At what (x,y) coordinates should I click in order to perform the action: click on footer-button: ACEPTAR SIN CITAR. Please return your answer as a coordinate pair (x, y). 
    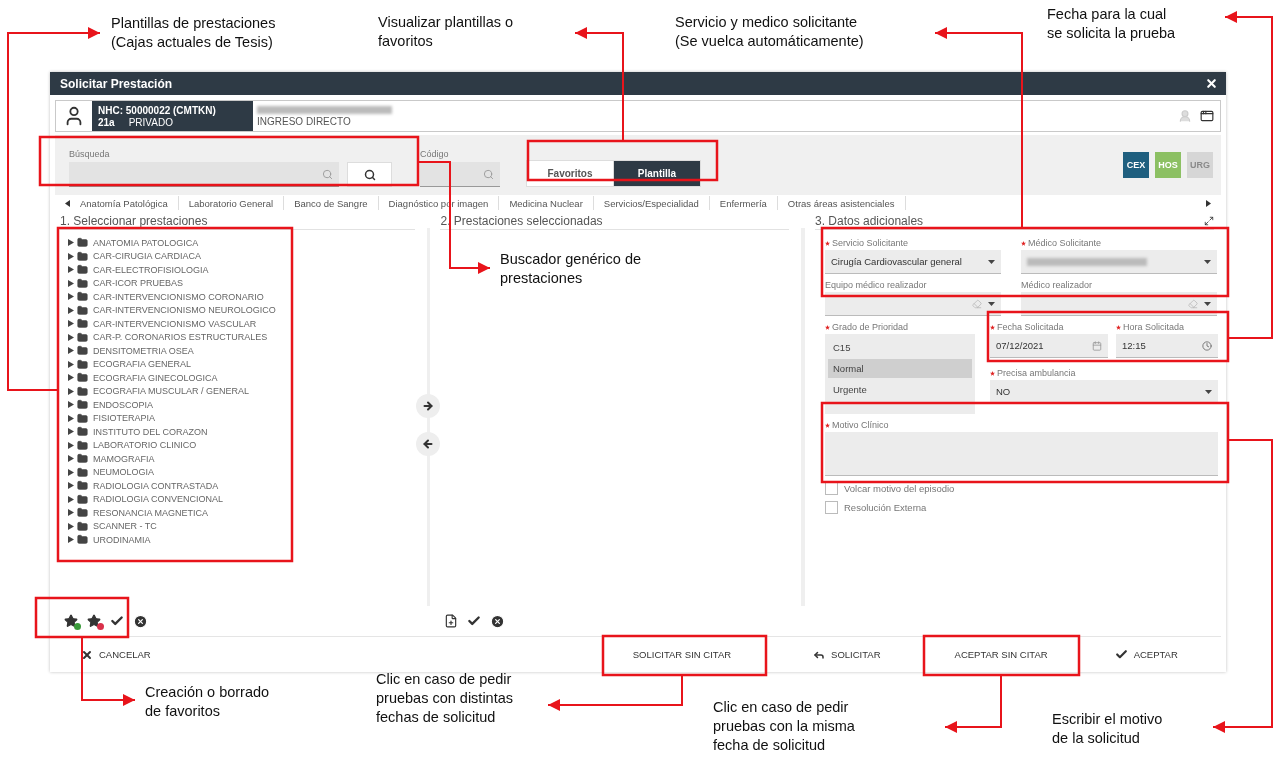
    Looking at the image, I should click on (1001, 654).